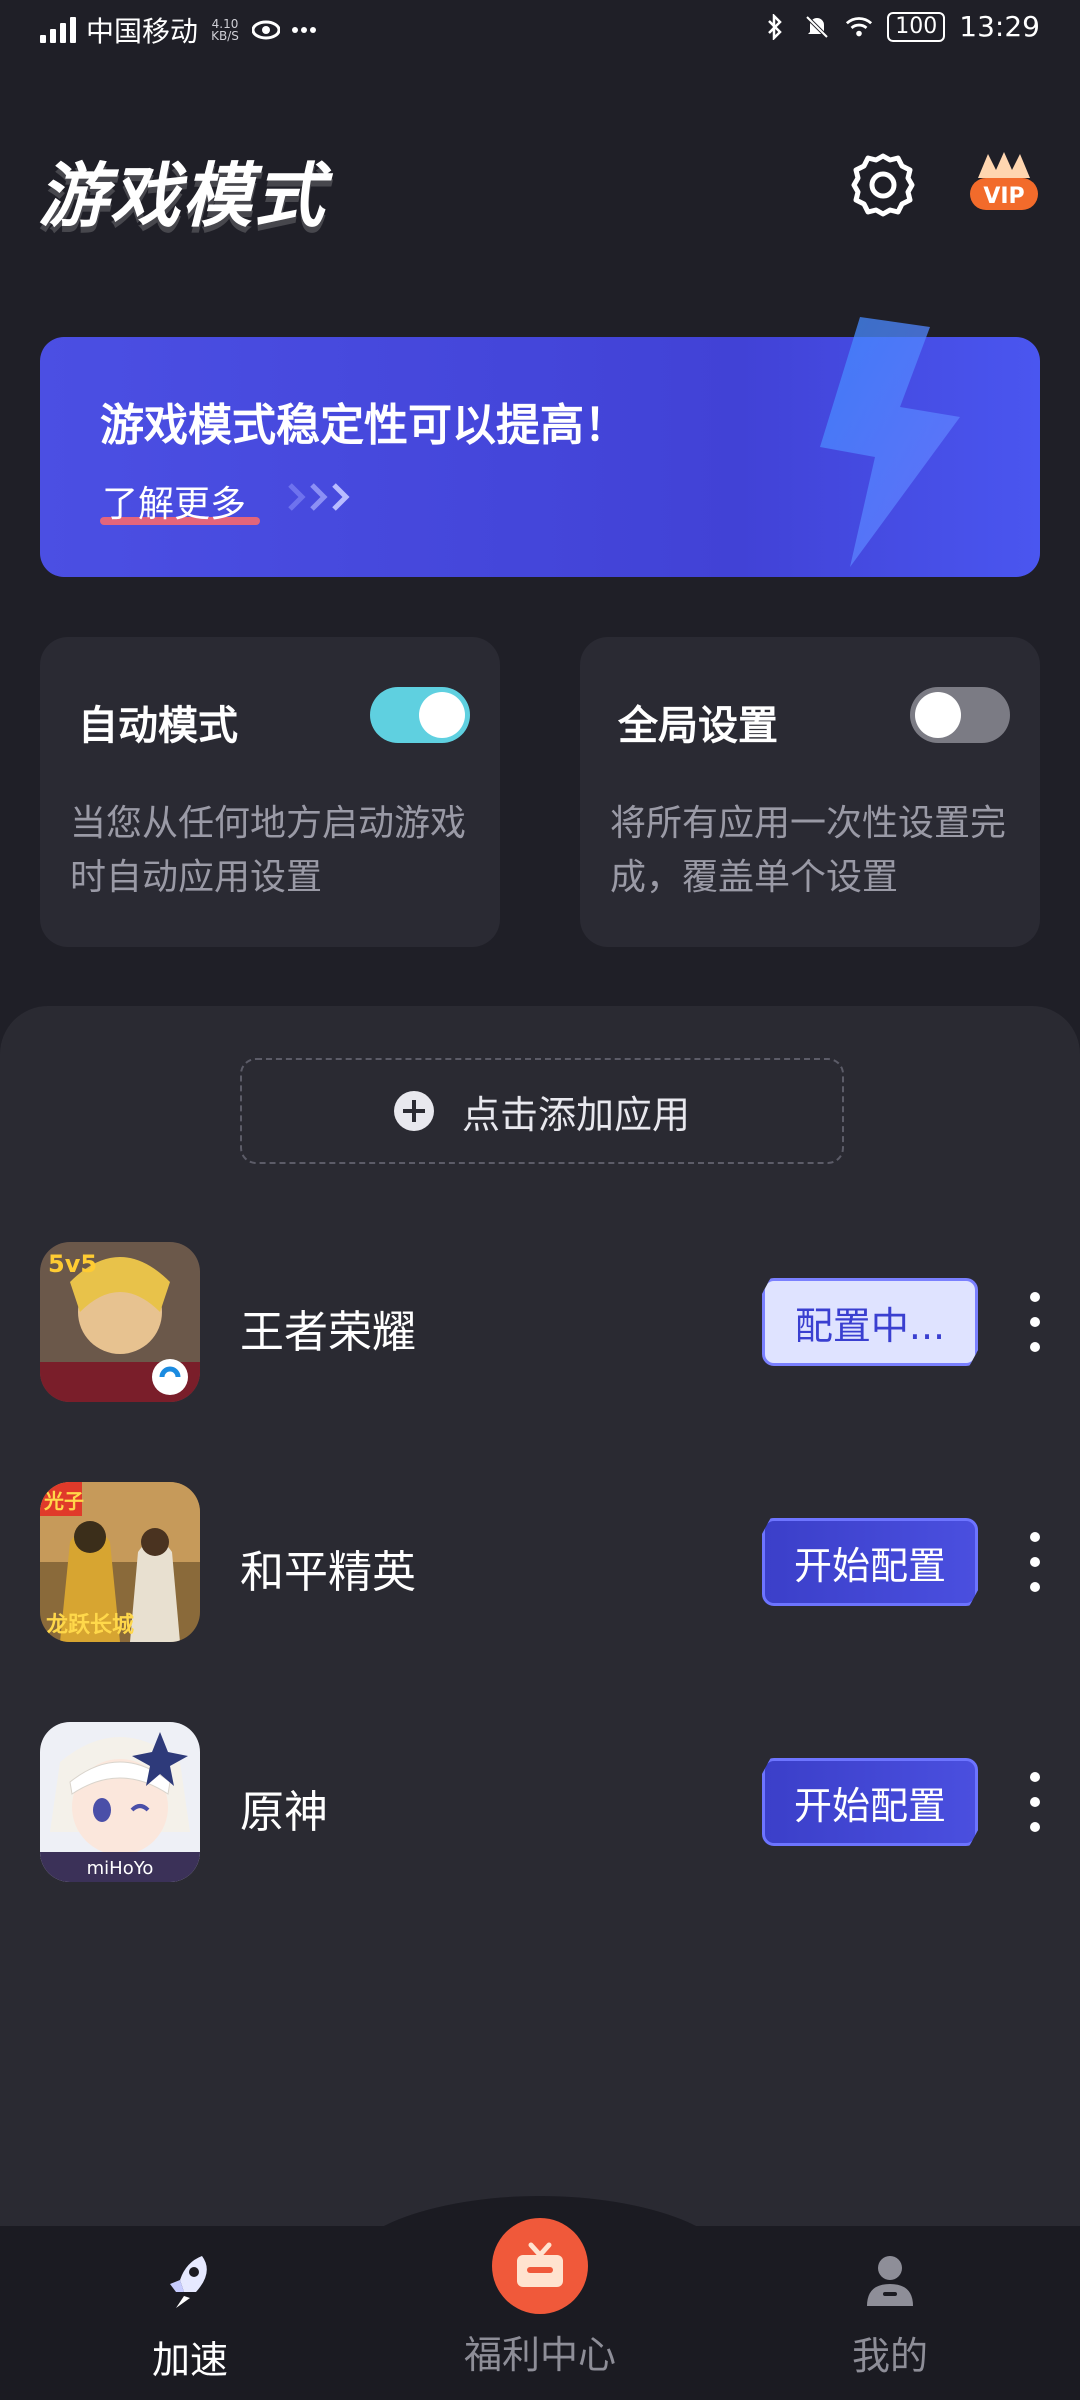 The image size is (1080, 2400). I want to click on gear-icon, so click(883, 185).